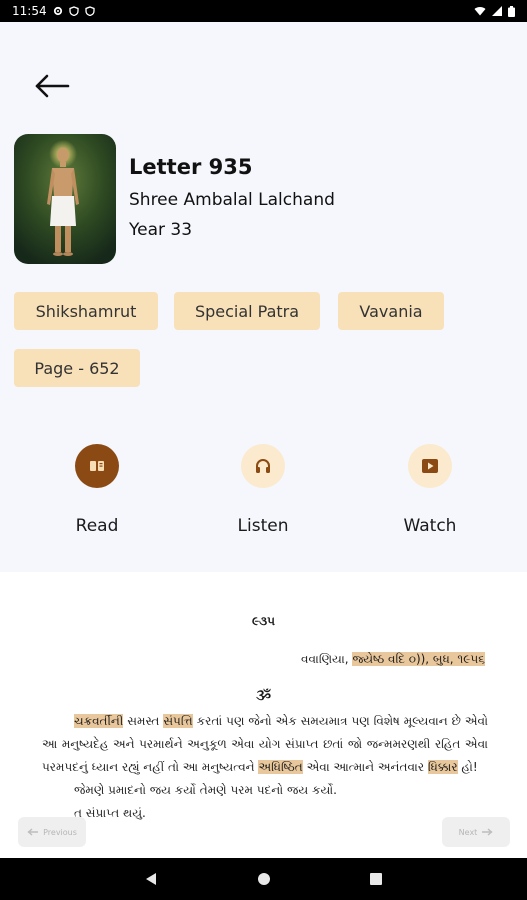 This screenshot has height=900, width=527. What do you see at coordinates (487, 832) in the screenshot?
I see `arrow-right-icon` at bounding box center [487, 832].